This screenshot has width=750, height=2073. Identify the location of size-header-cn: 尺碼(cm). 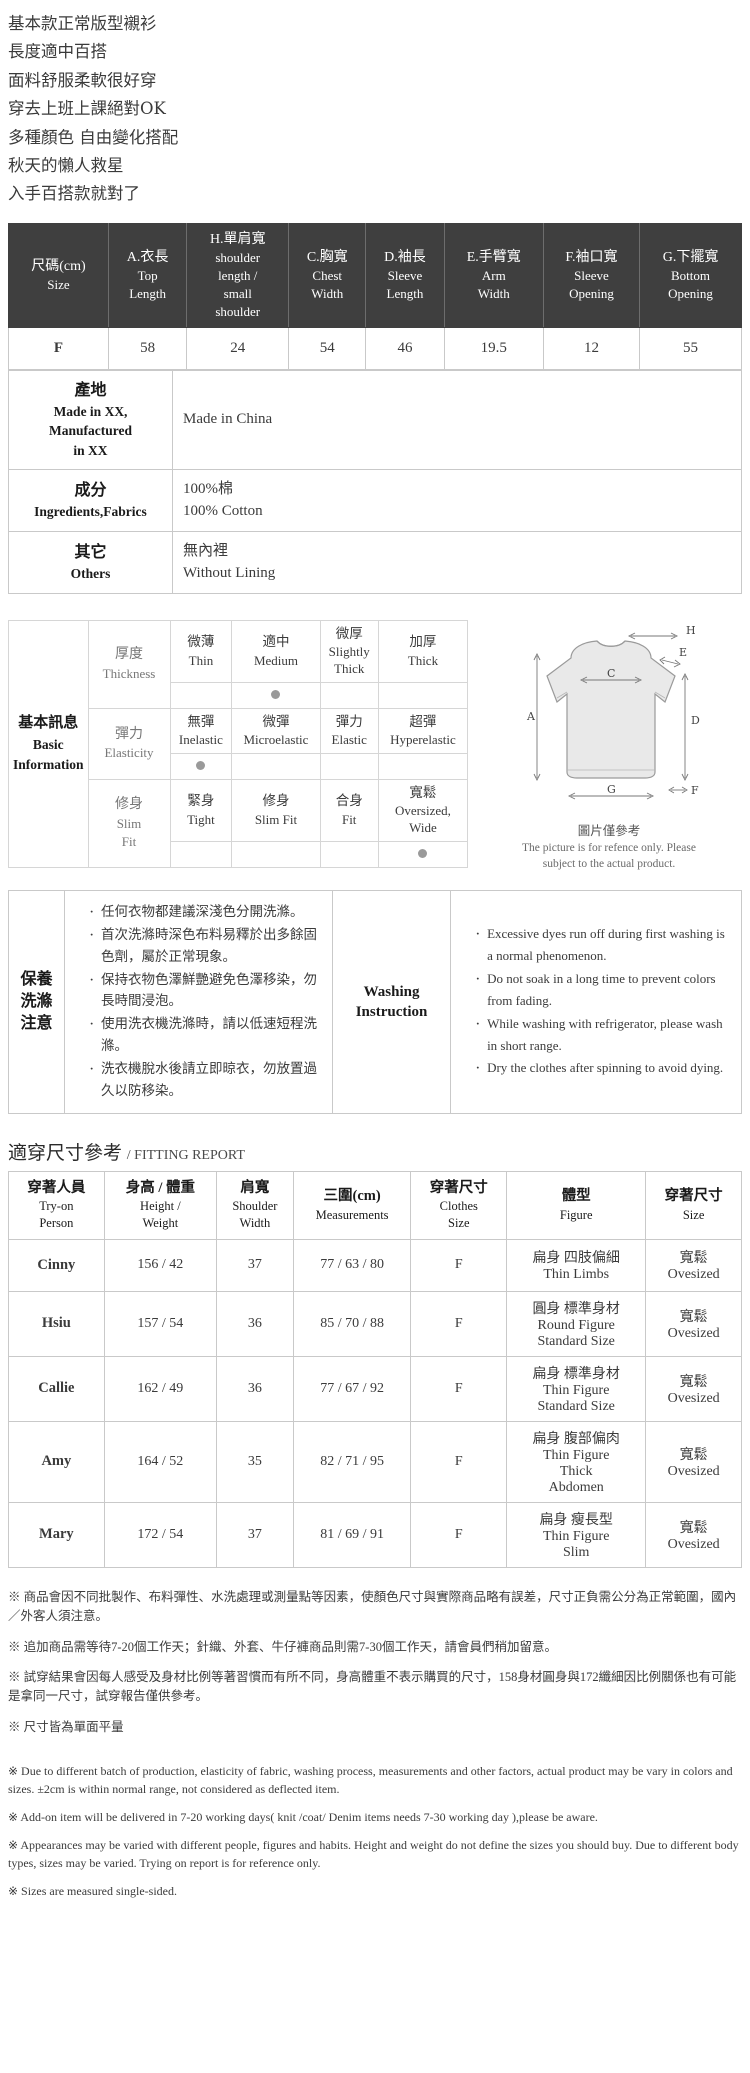
(58, 266).